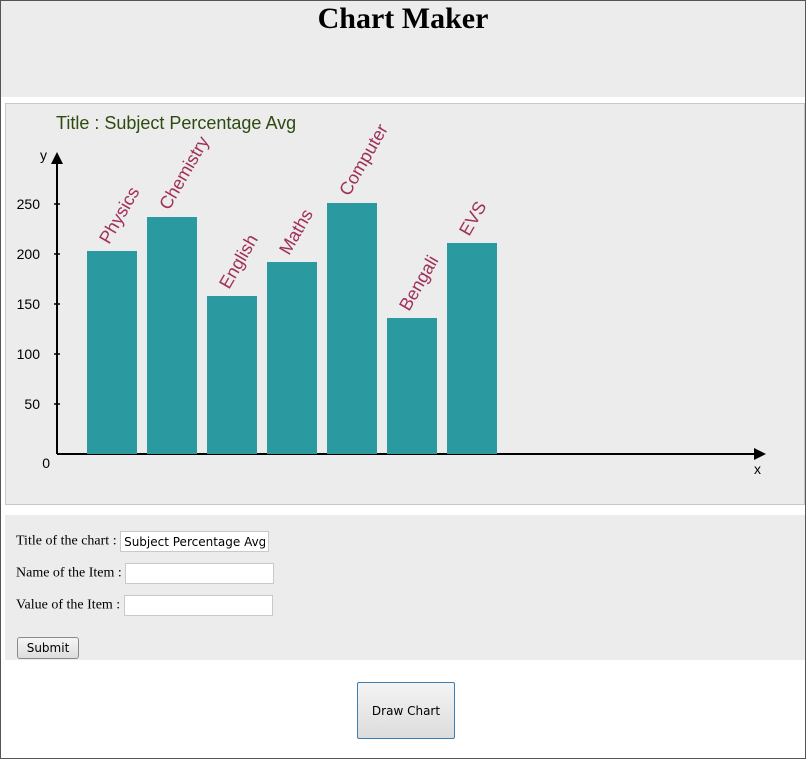 The height and width of the screenshot is (759, 806). Describe the element at coordinates (29, 354) in the screenshot. I see `y-tick-label: 100` at that location.